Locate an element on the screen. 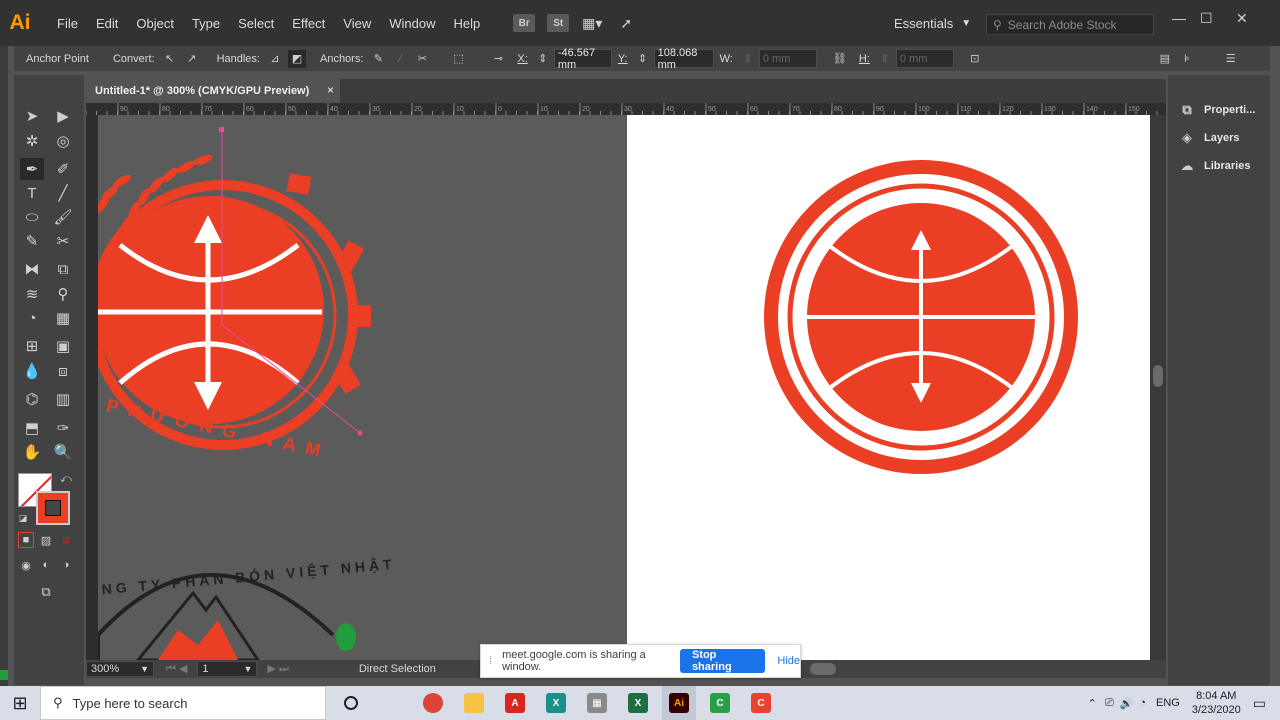 Image resolution: width=1280 pixels, height=720 pixels. menu-edit: Edit is located at coordinates (107, 23).